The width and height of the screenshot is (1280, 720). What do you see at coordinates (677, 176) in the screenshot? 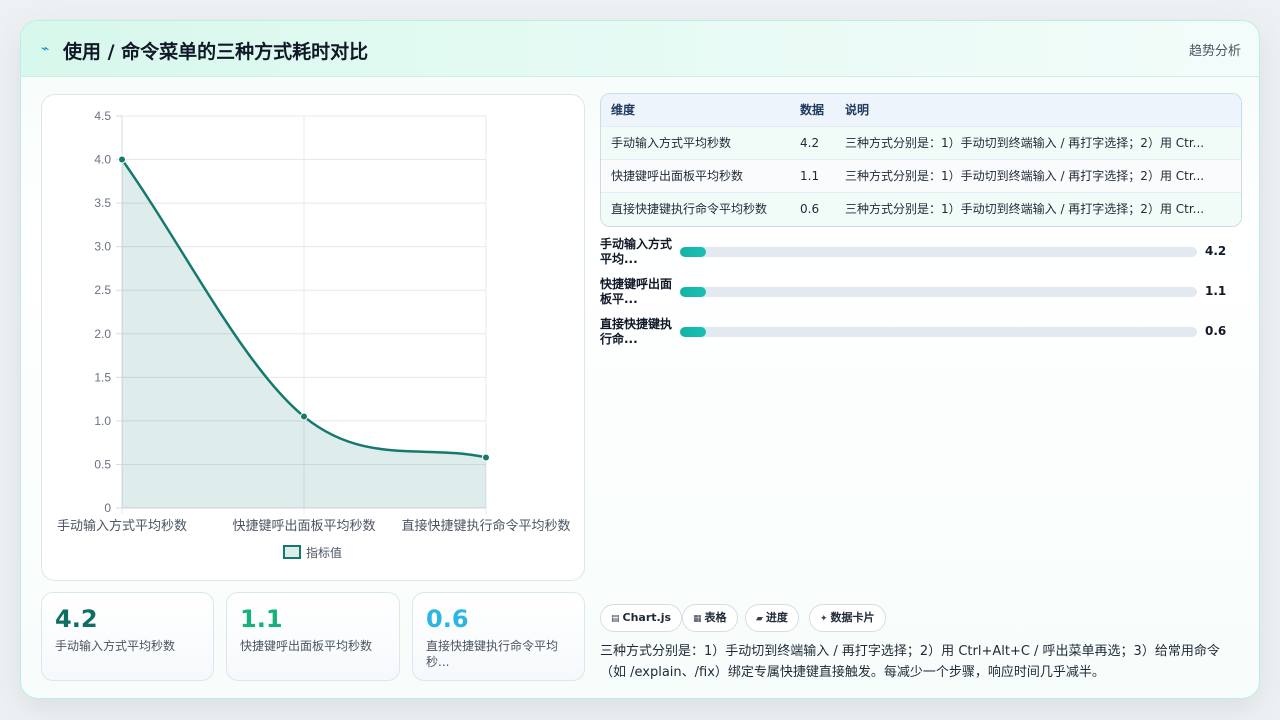
I see `table-cell: 快捷键呼出面板平均秒数` at bounding box center [677, 176].